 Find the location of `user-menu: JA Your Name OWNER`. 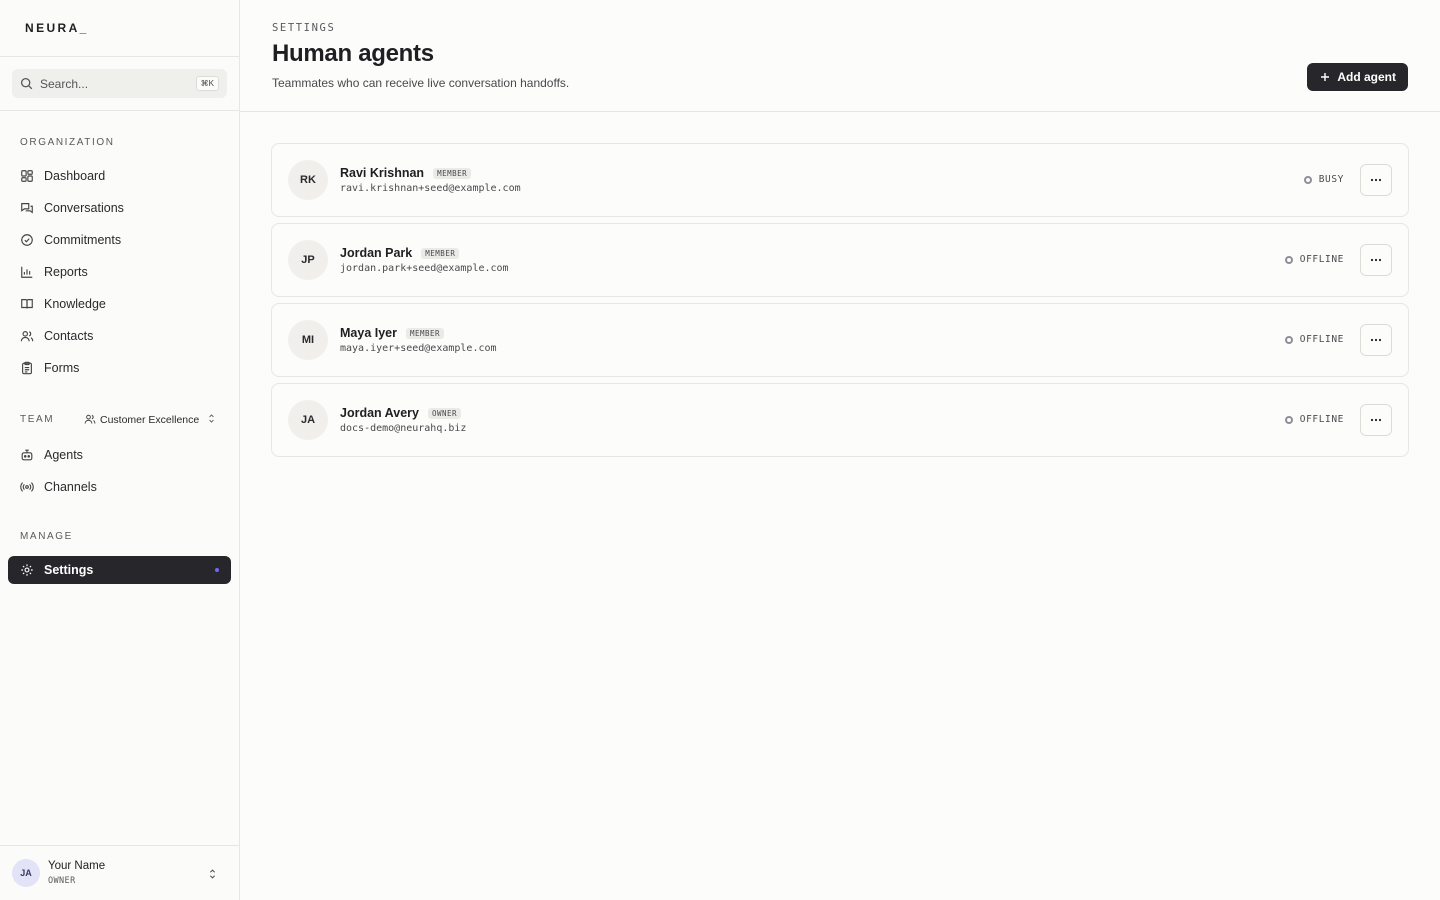

user-menu: JA Your Name OWNER is located at coordinates (119, 872).